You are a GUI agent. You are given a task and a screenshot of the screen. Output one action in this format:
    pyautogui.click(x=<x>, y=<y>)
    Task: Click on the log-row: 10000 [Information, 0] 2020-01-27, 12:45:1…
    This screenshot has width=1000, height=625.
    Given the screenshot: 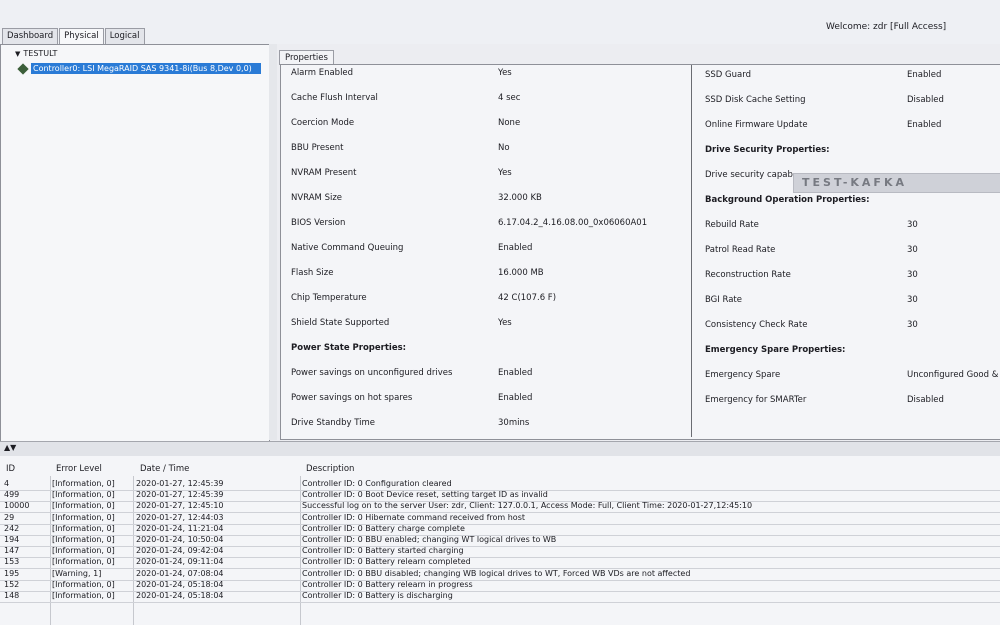 What is the action you would take?
    pyautogui.click(x=500, y=507)
    